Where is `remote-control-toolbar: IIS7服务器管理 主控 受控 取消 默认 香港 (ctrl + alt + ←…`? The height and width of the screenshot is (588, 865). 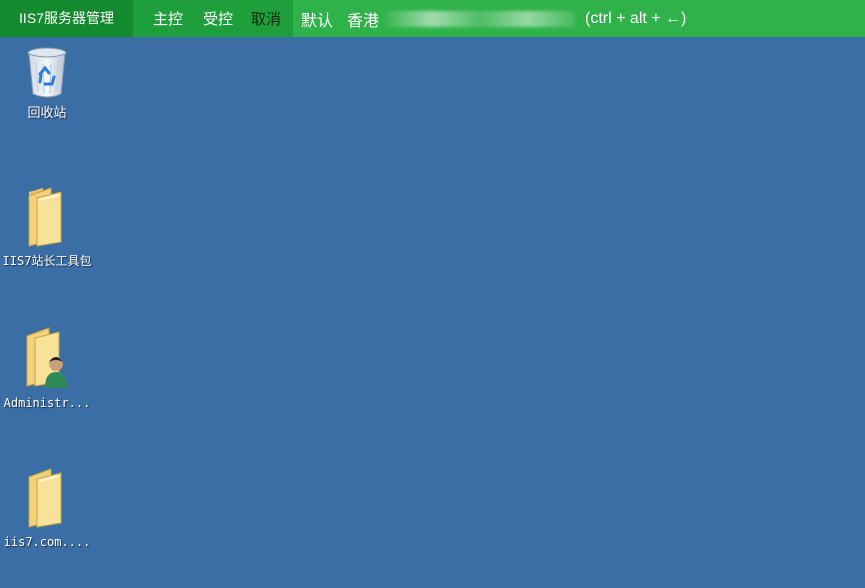 remote-control-toolbar: IIS7服务器管理 主控 受控 取消 默认 香港 (ctrl + alt + ←… is located at coordinates (432, 18).